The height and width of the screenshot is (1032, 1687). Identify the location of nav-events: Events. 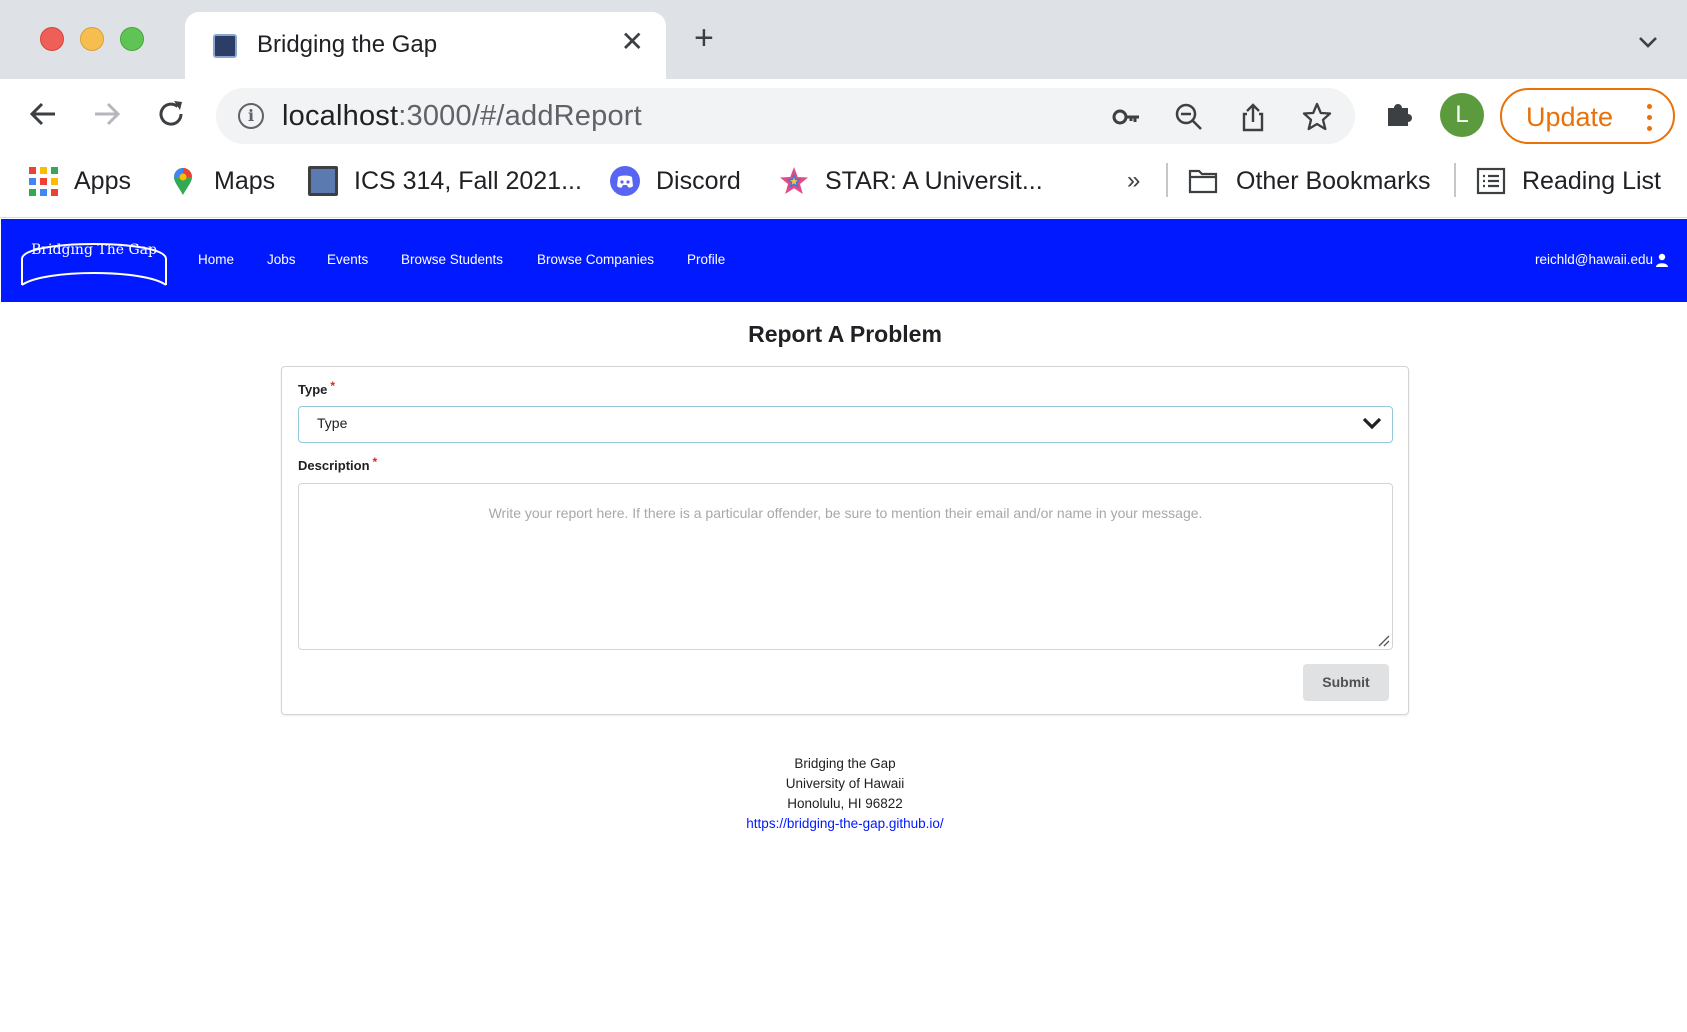
(347, 259).